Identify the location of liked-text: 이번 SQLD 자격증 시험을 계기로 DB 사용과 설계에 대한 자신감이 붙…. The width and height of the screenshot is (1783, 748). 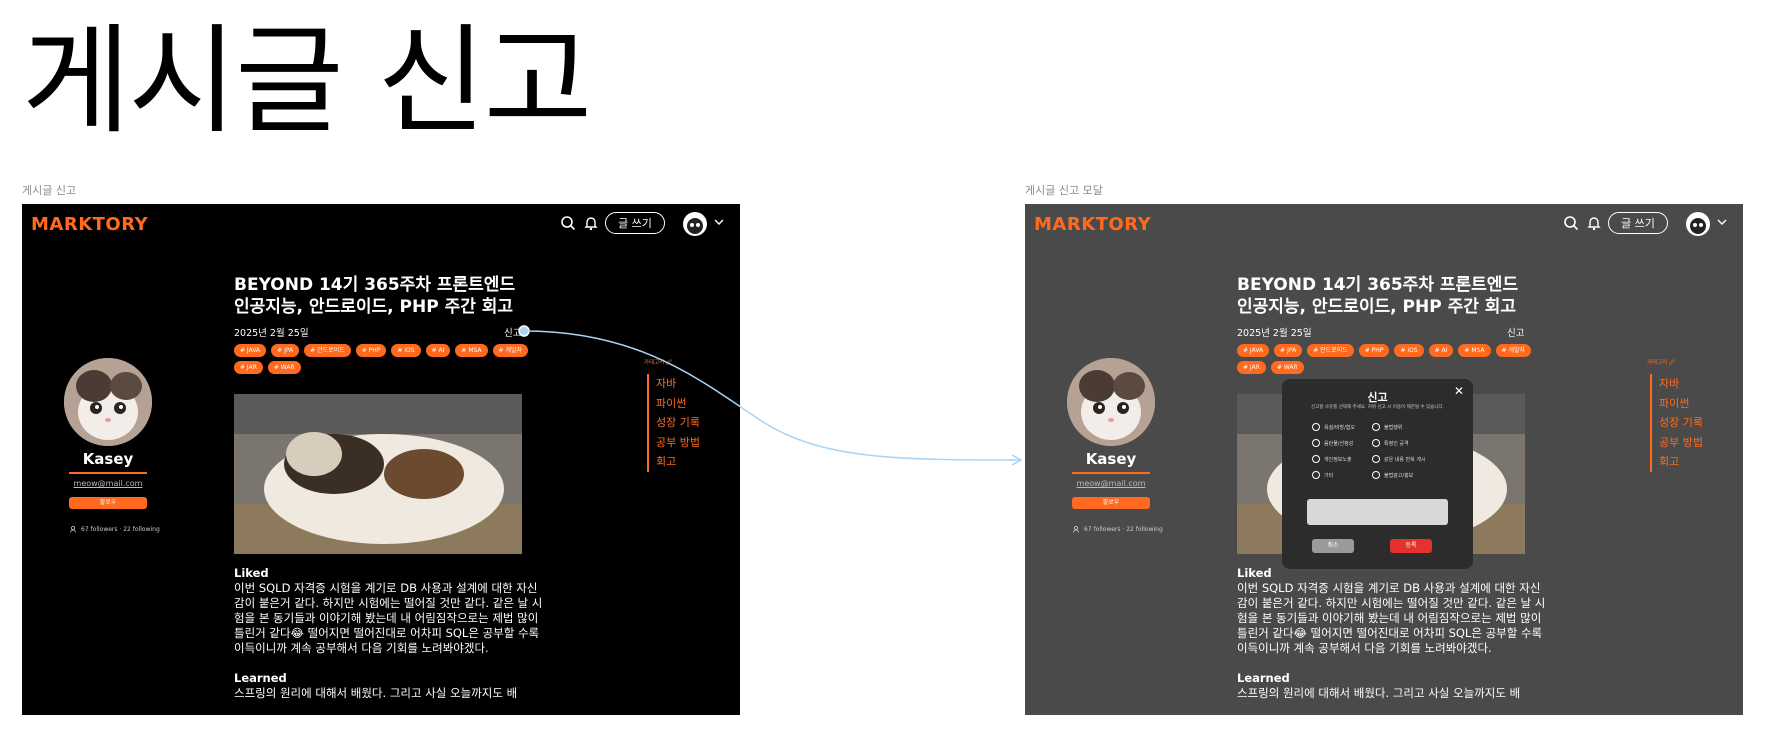
(388, 618).